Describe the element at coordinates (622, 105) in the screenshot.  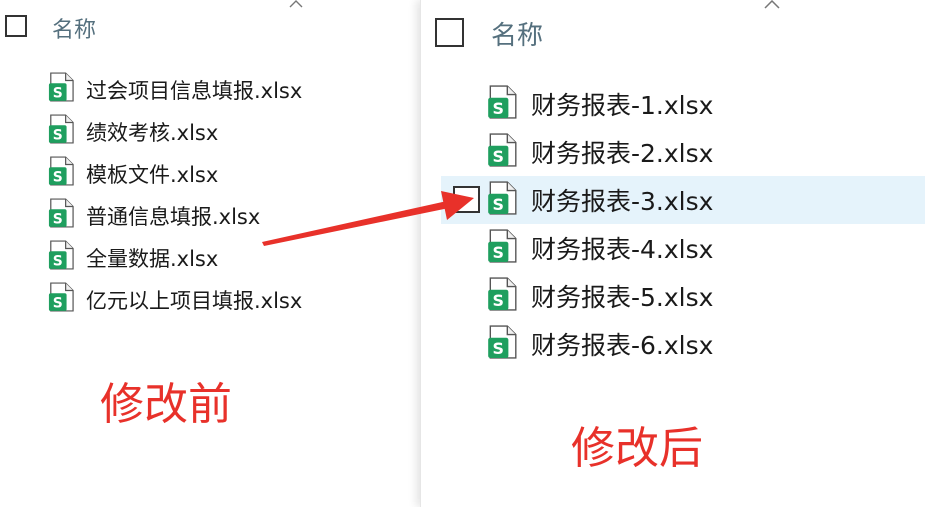
I see `file-name: 财务报表-1.xlsx` at that location.